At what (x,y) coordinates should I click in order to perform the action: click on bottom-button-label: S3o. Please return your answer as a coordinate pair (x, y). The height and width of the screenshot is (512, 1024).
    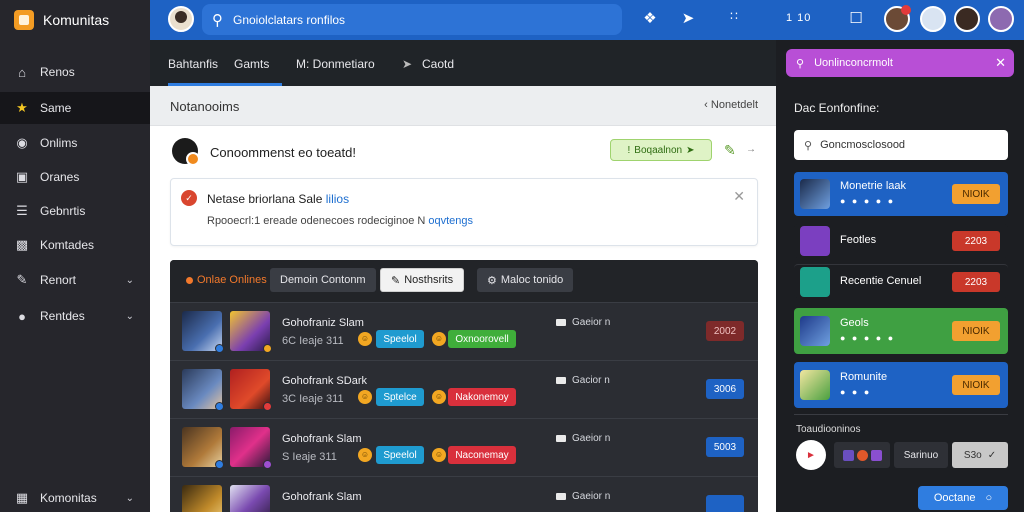
    Looking at the image, I should click on (972, 455).